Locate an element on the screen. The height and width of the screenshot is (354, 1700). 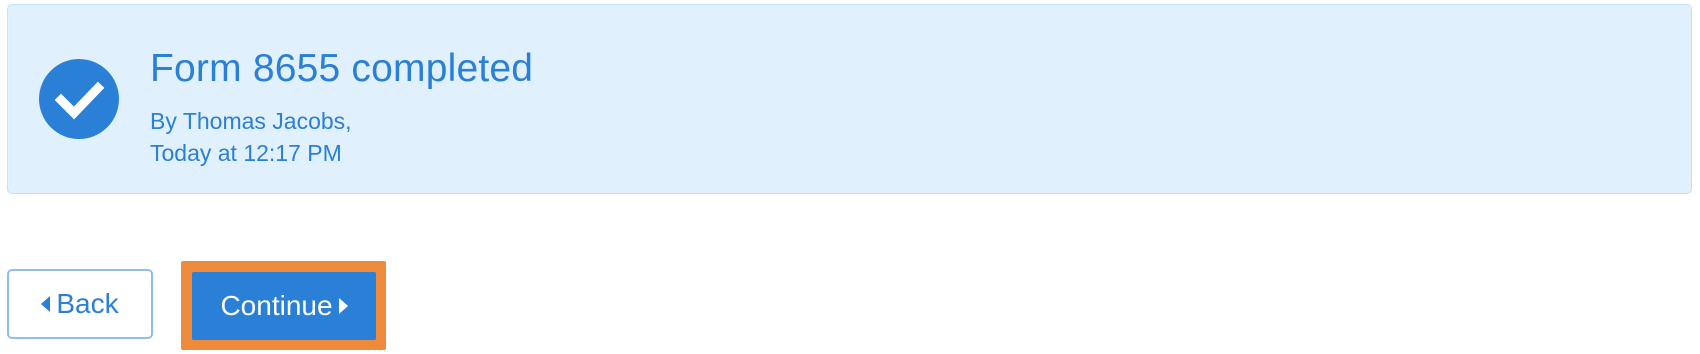
back-button-label: Back is located at coordinates (87, 303).